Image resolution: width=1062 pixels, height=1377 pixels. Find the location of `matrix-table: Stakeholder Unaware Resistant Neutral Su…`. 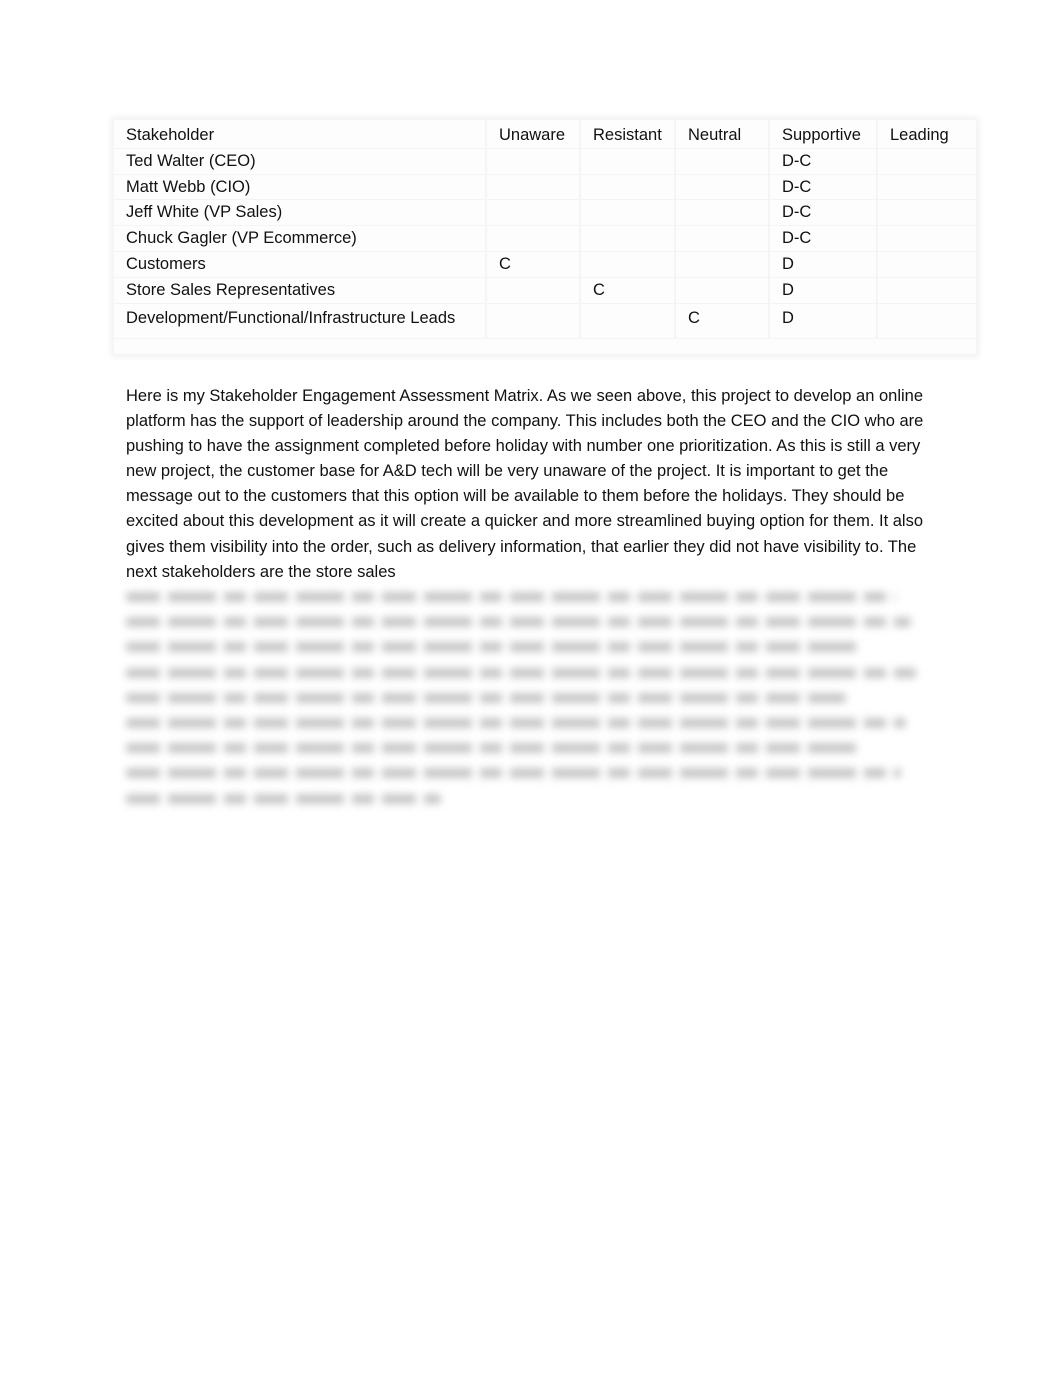

matrix-table: Stakeholder Unaware Resistant Neutral Su… is located at coordinates (545, 229).